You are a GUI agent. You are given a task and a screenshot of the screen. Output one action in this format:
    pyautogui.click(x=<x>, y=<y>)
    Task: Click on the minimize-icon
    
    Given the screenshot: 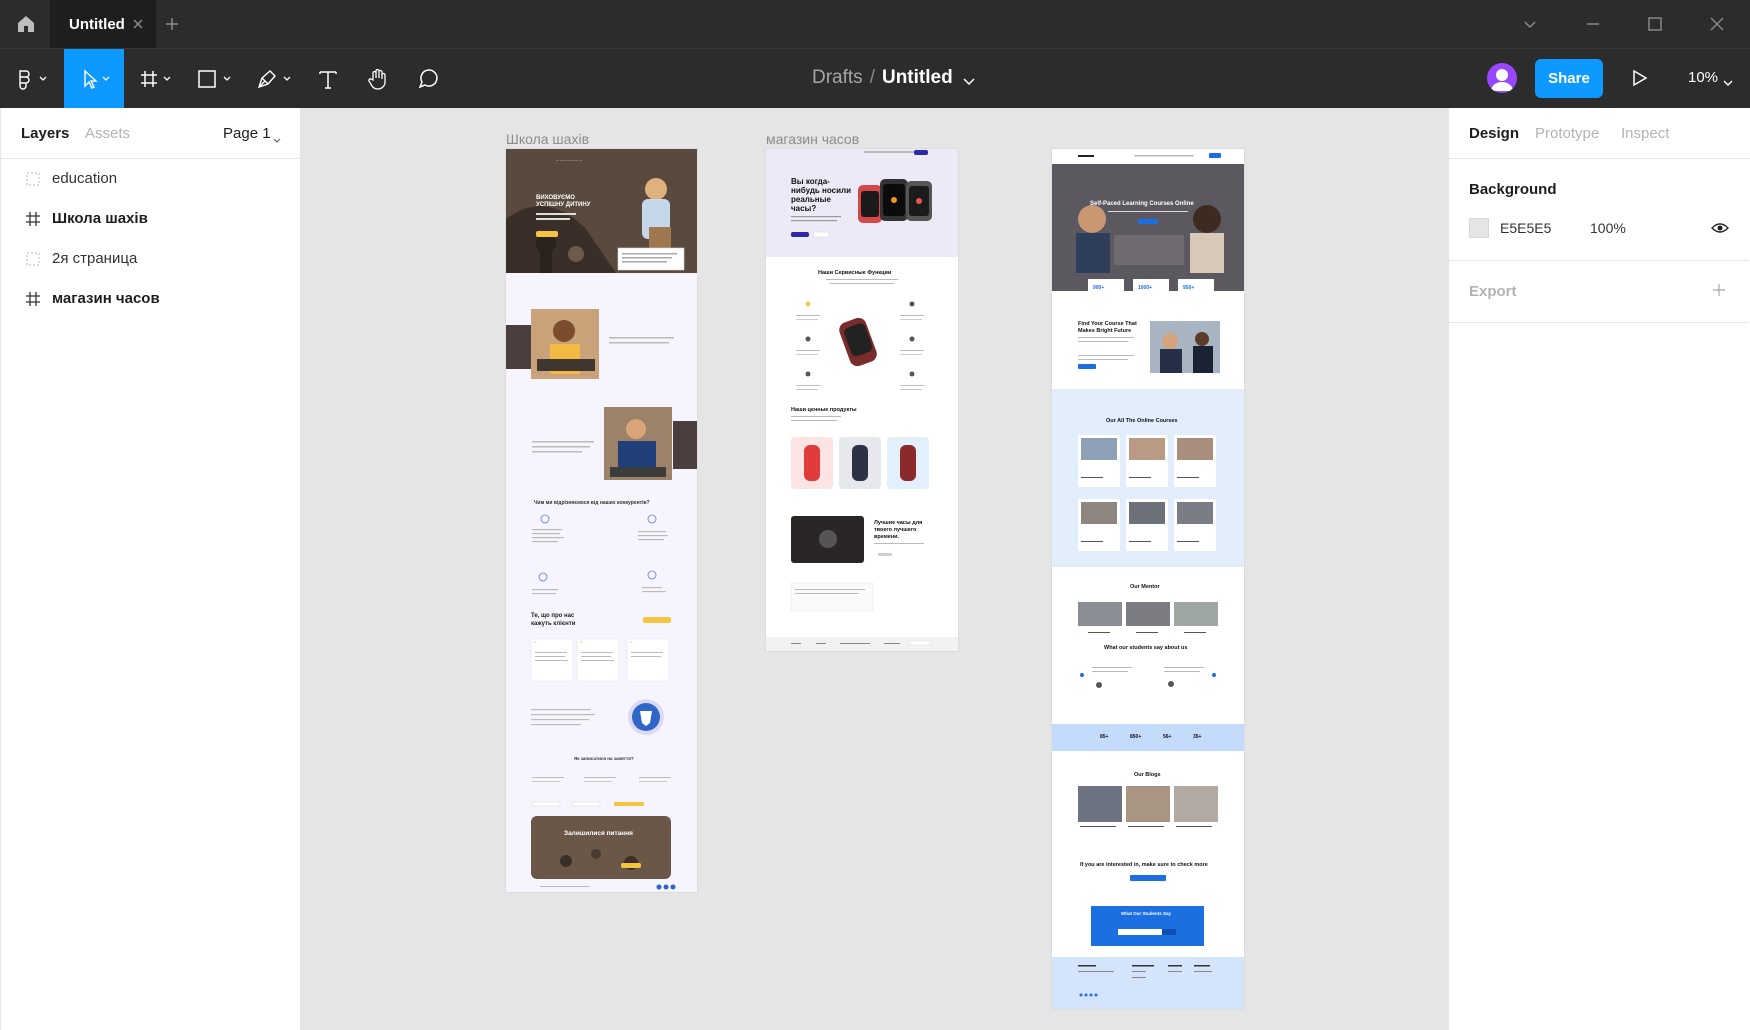 What is the action you would take?
    pyautogui.click(x=1593, y=24)
    